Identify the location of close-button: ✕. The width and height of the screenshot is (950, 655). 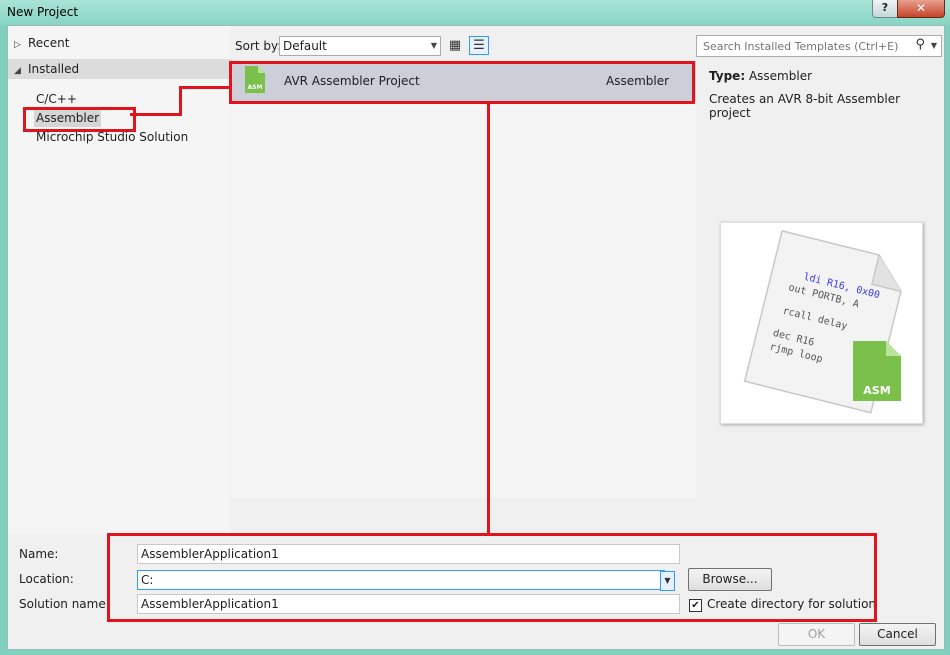
(921, 9).